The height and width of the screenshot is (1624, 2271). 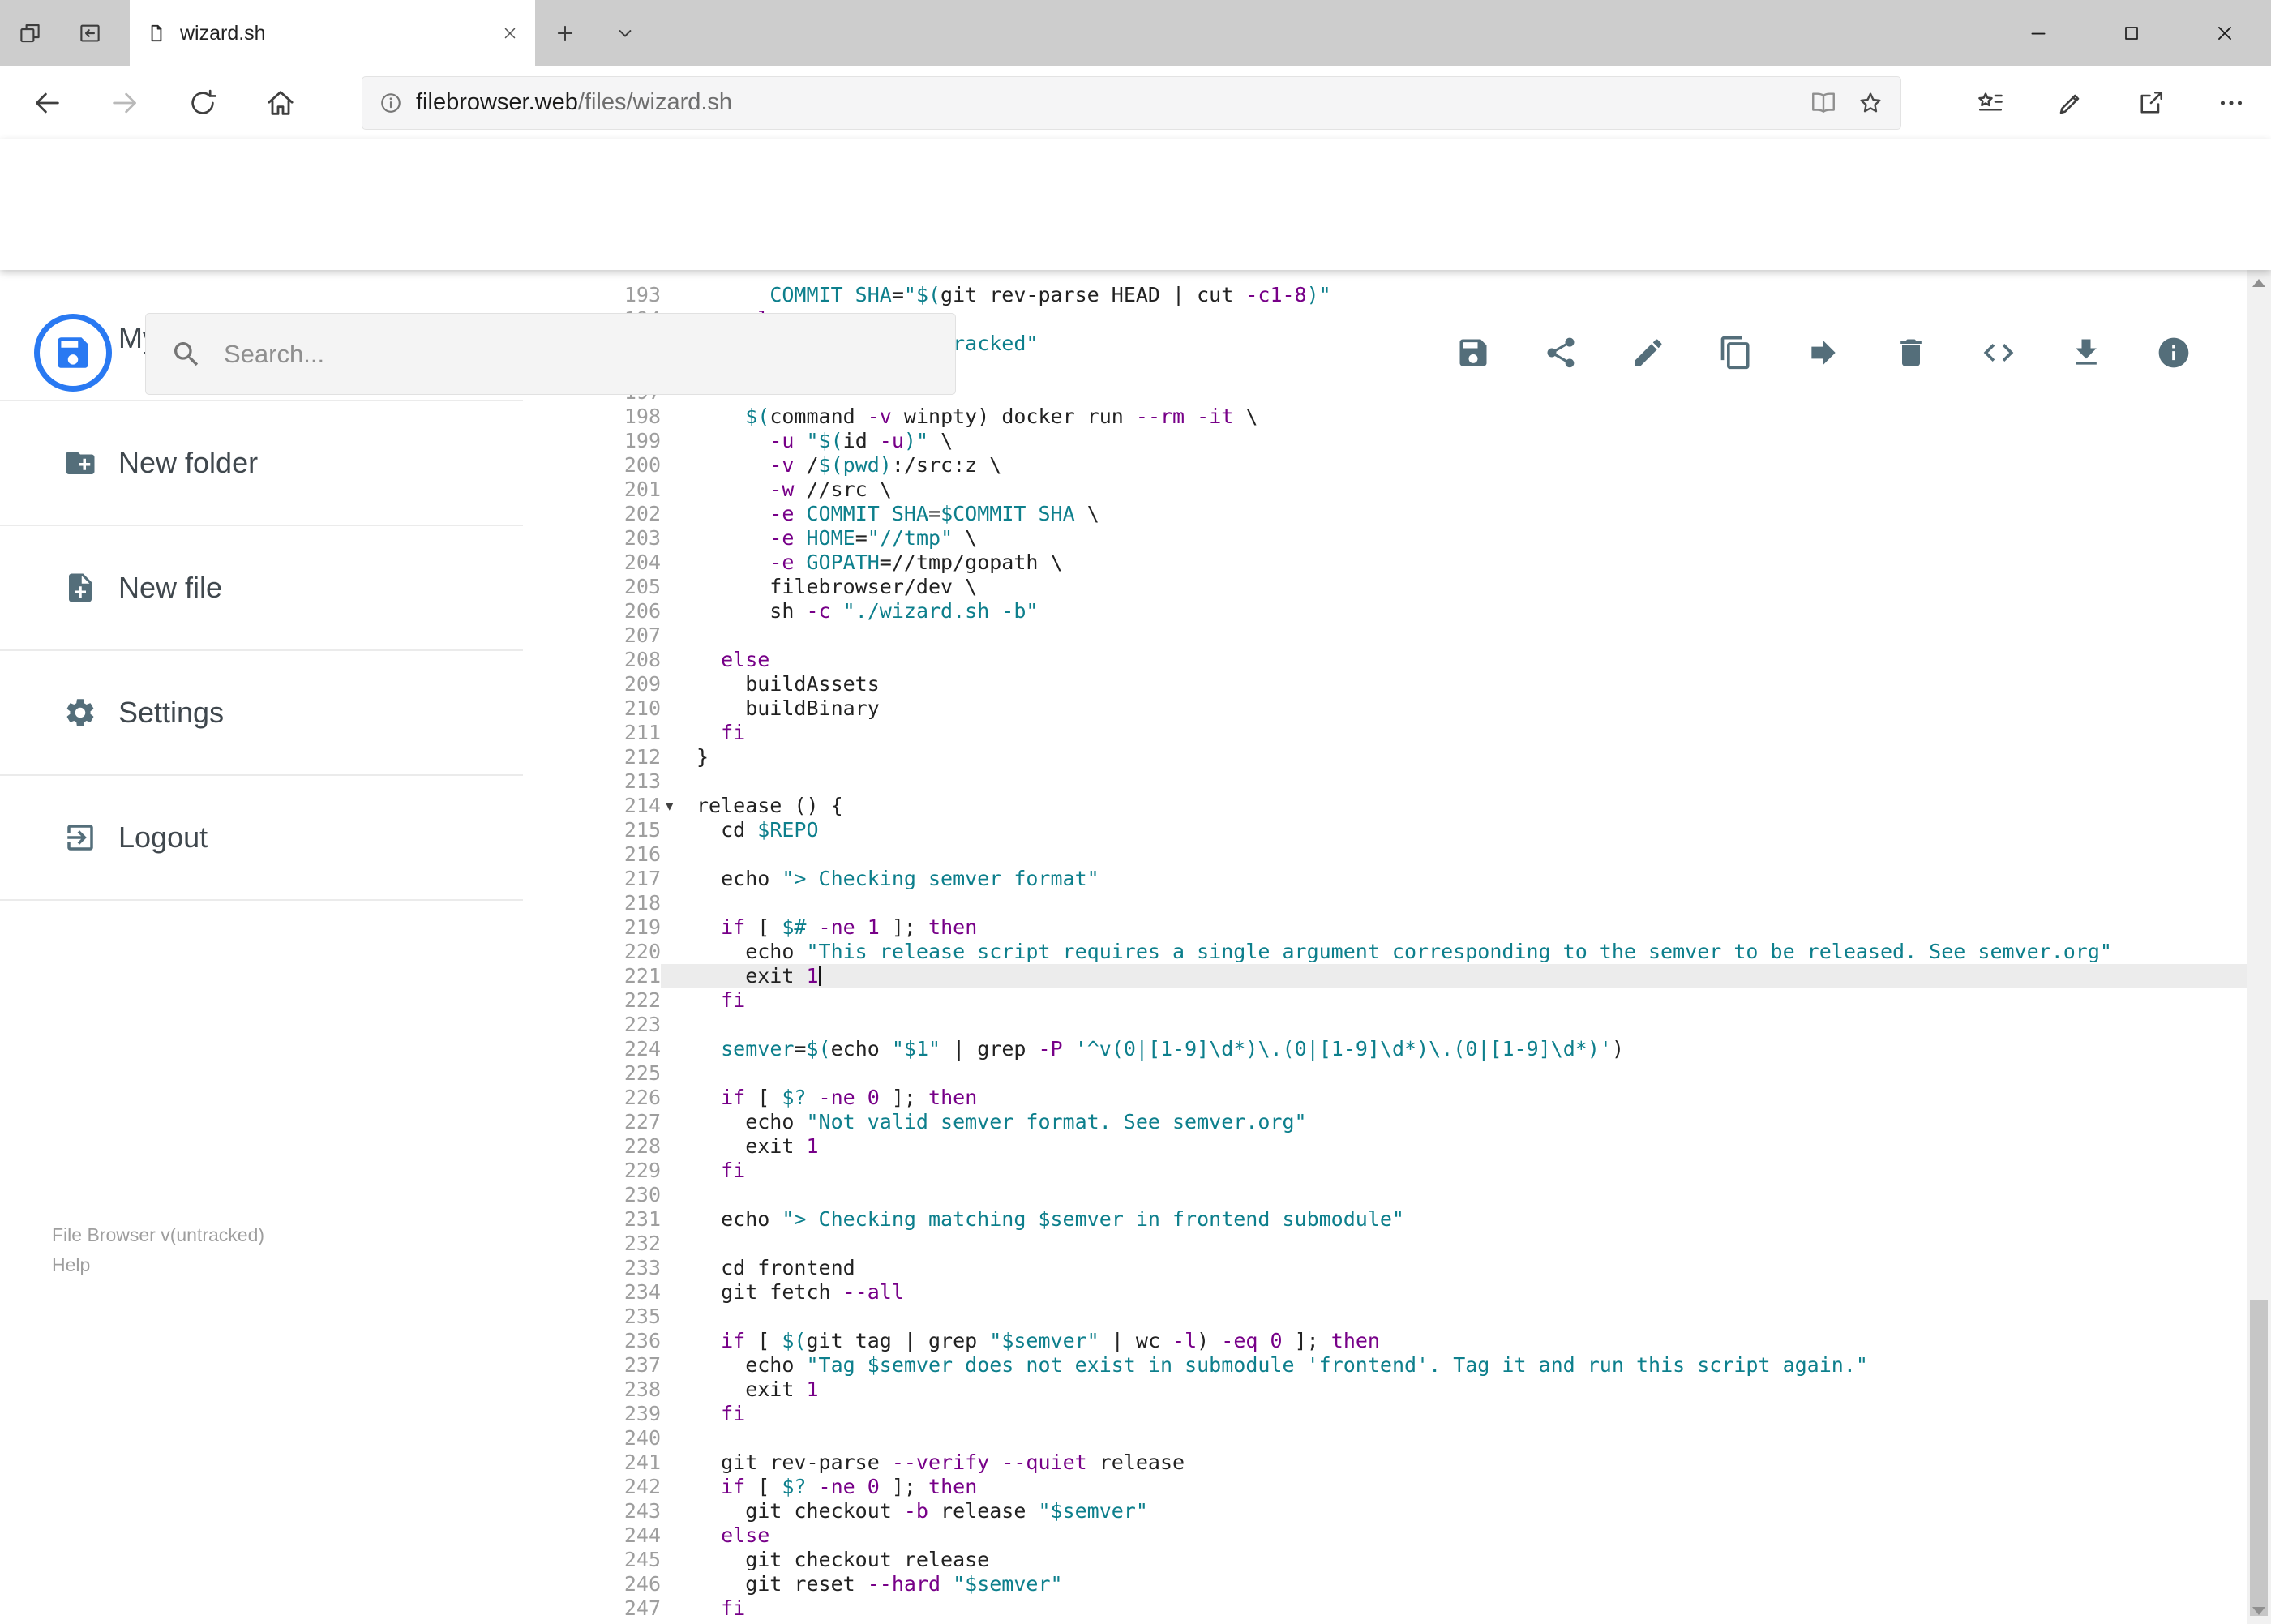 What do you see at coordinates (1911, 353) in the screenshot?
I see `delete-button` at bounding box center [1911, 353].